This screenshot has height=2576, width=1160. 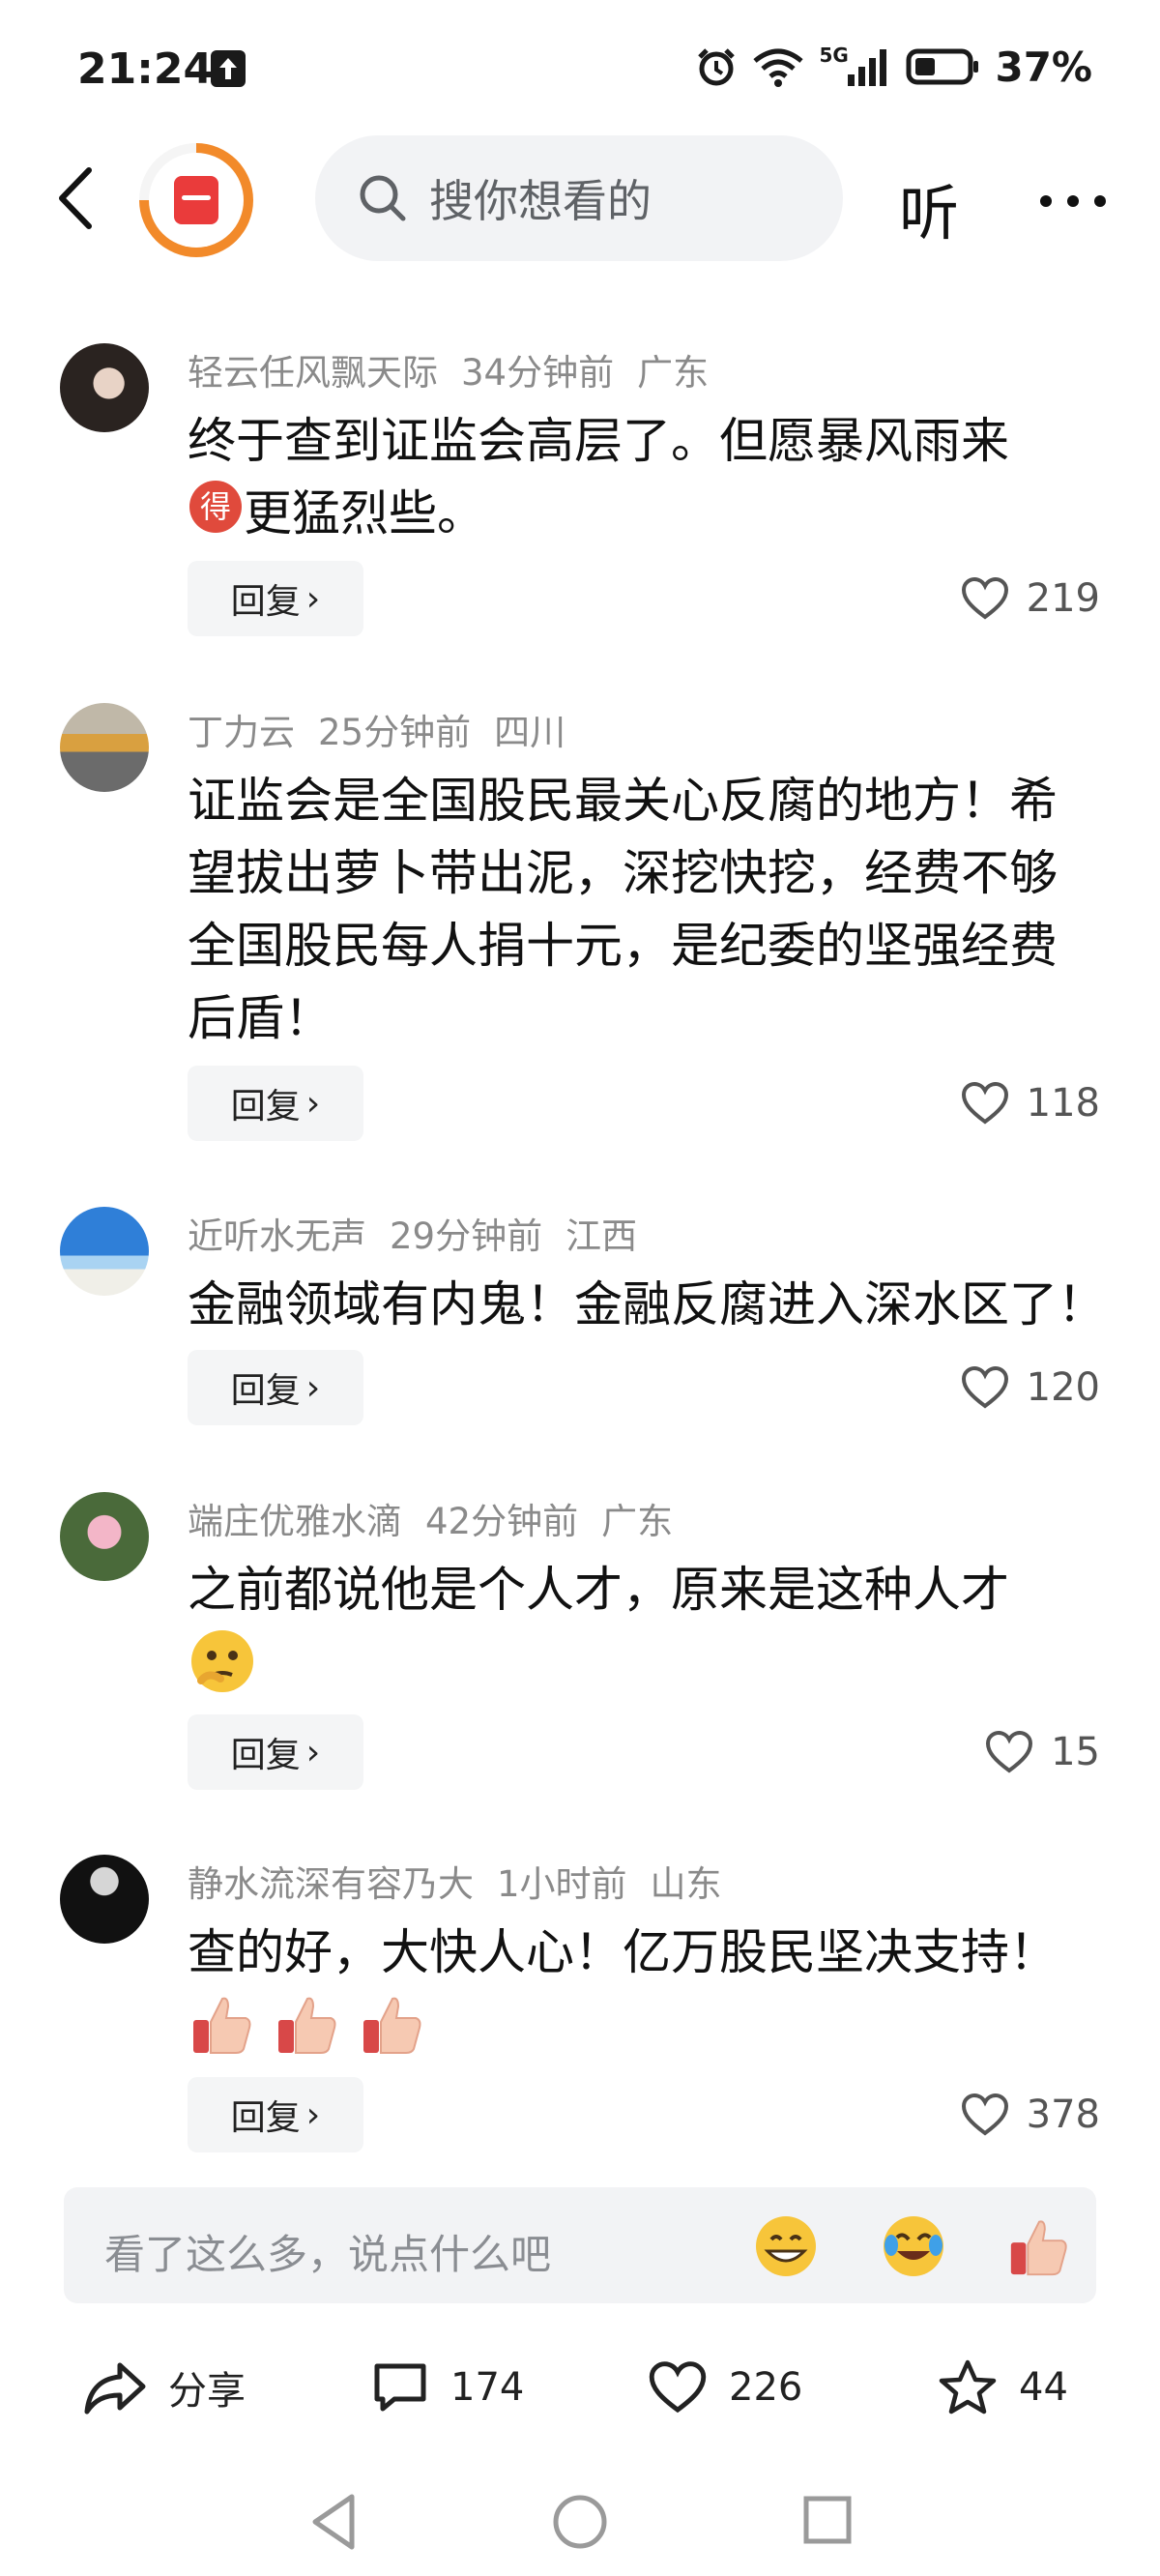 I want to click on more-button, so click(x=1073, y=200).